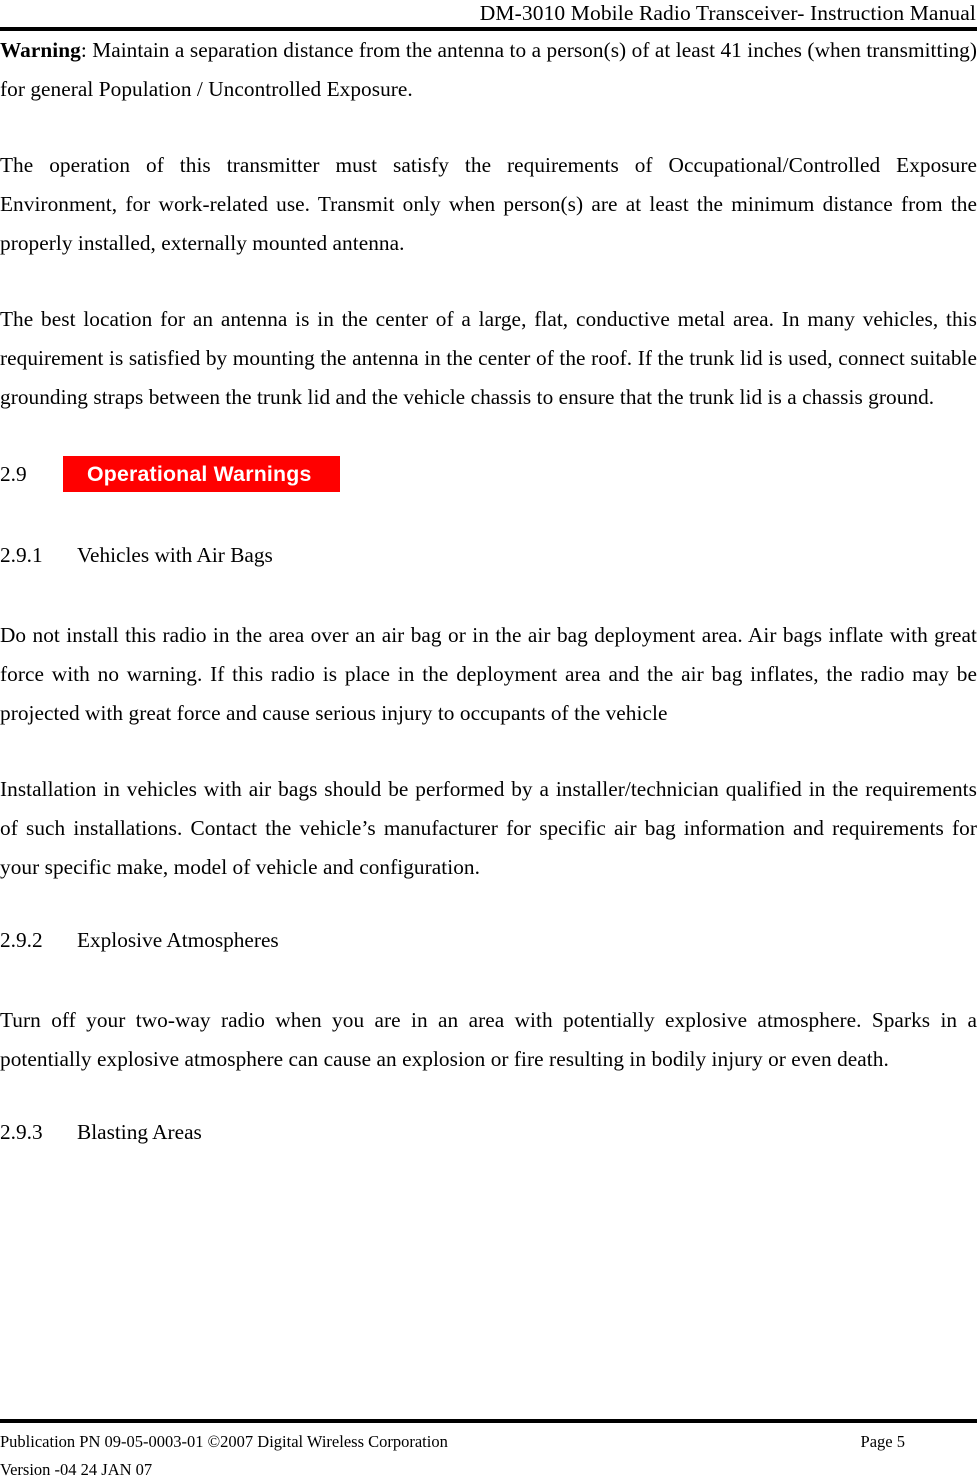 This screenshot has width=977, height=1480. I want to click on subsection-heading-2-9-3: 2.9.3 Blasting Areas, so click(488, 1132).